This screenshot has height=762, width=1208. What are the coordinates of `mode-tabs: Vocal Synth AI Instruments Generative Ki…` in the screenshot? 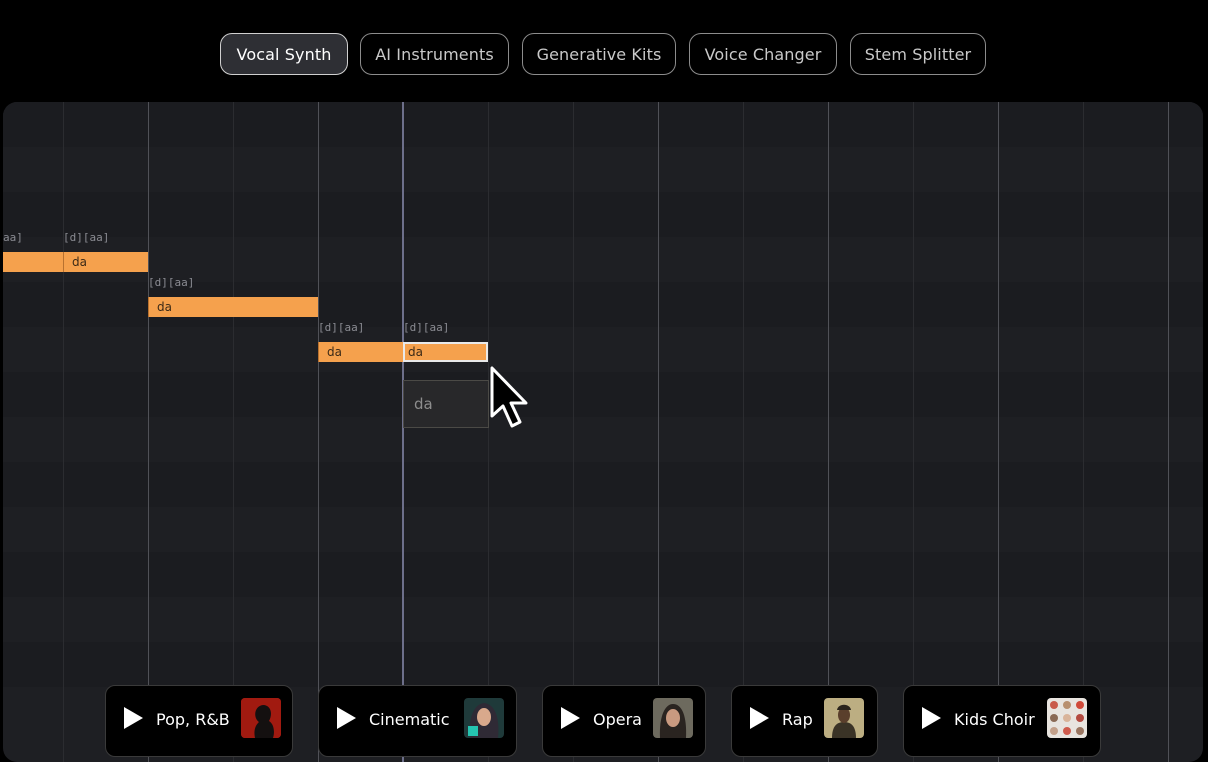 It's located at (604, 55).